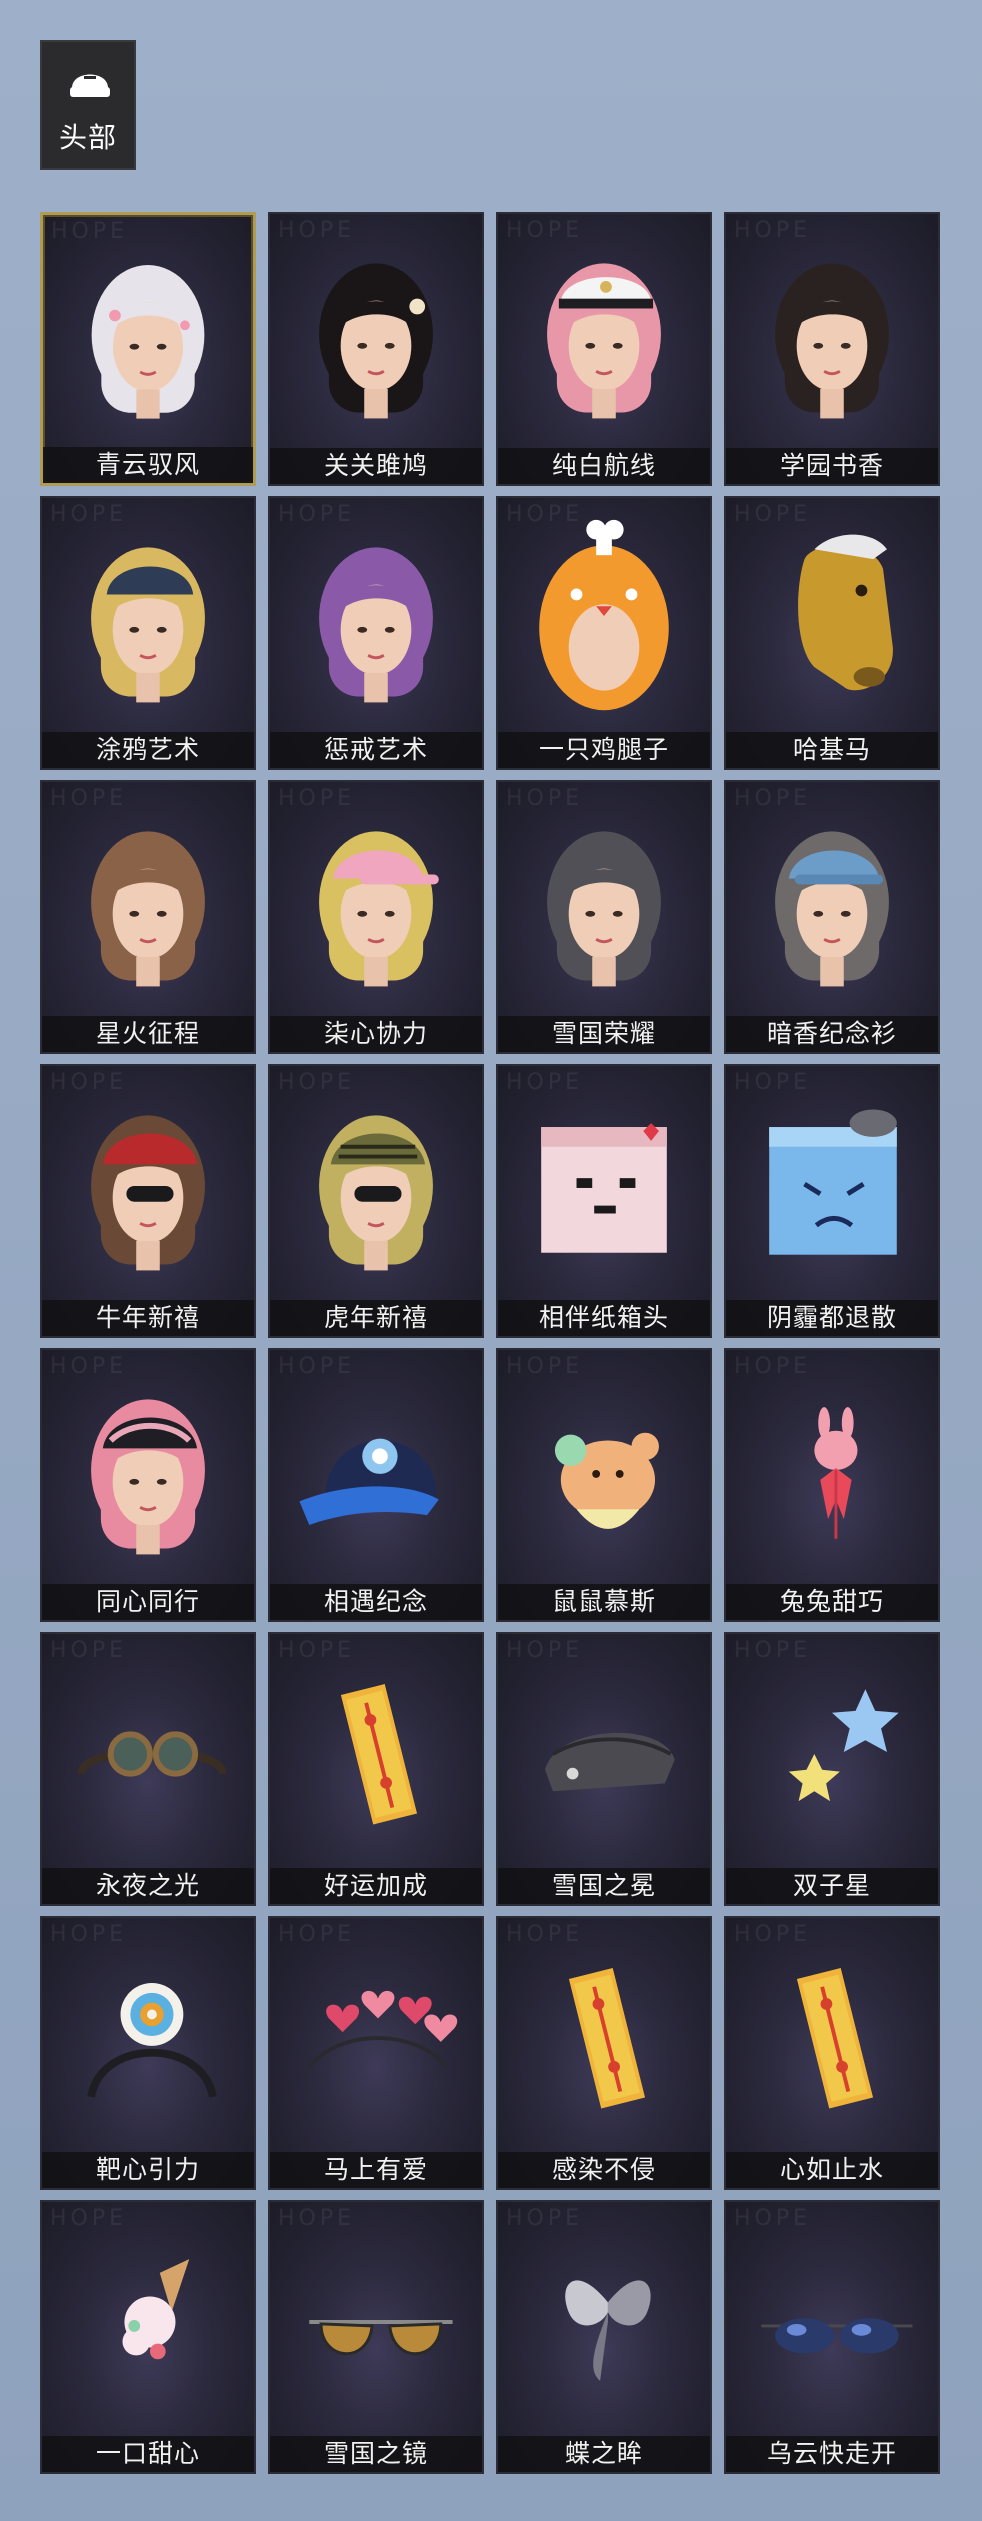 The image size is (982, 2521). What do you see at coordinates (836, 1473) in the screenshot?
I see `bunny-pin-icon` at bounding box center [836, 1473].